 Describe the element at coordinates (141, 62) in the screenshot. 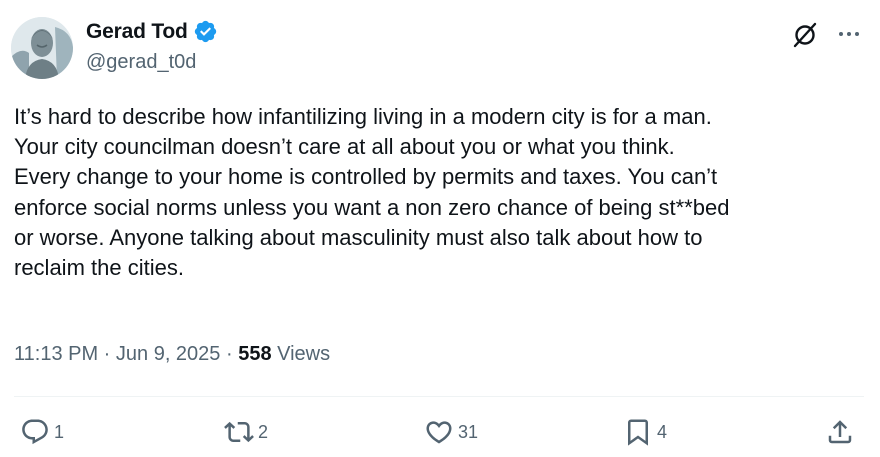

I see `author-handle: @gerad_t0d` at that location.